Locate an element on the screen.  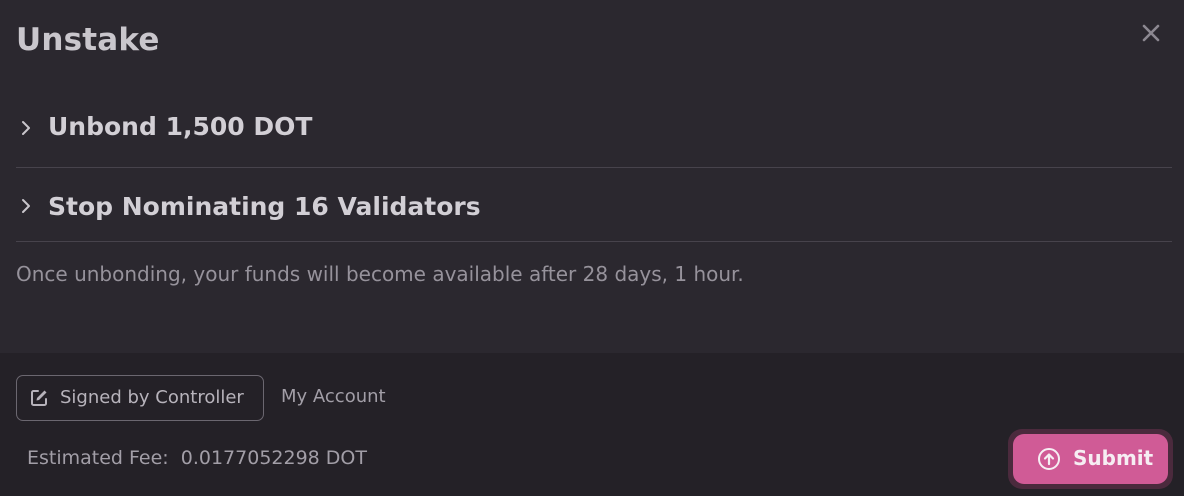
submit-label: Submit is located at coordinates (1113, 458).